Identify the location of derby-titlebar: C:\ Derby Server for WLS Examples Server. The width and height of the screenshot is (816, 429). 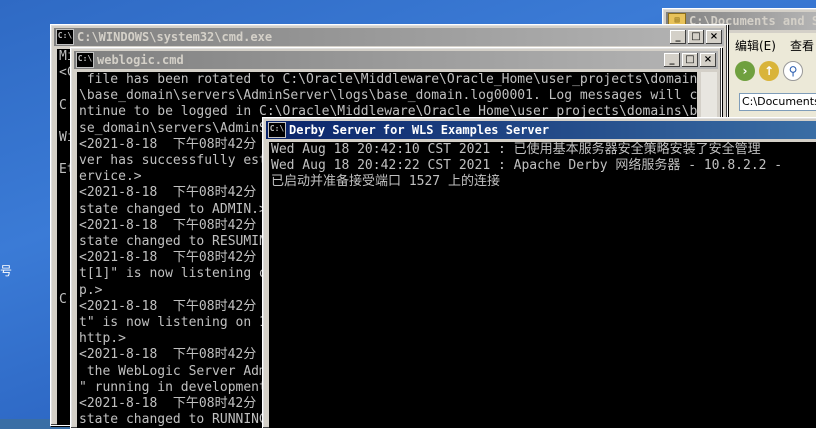
(541, 130).